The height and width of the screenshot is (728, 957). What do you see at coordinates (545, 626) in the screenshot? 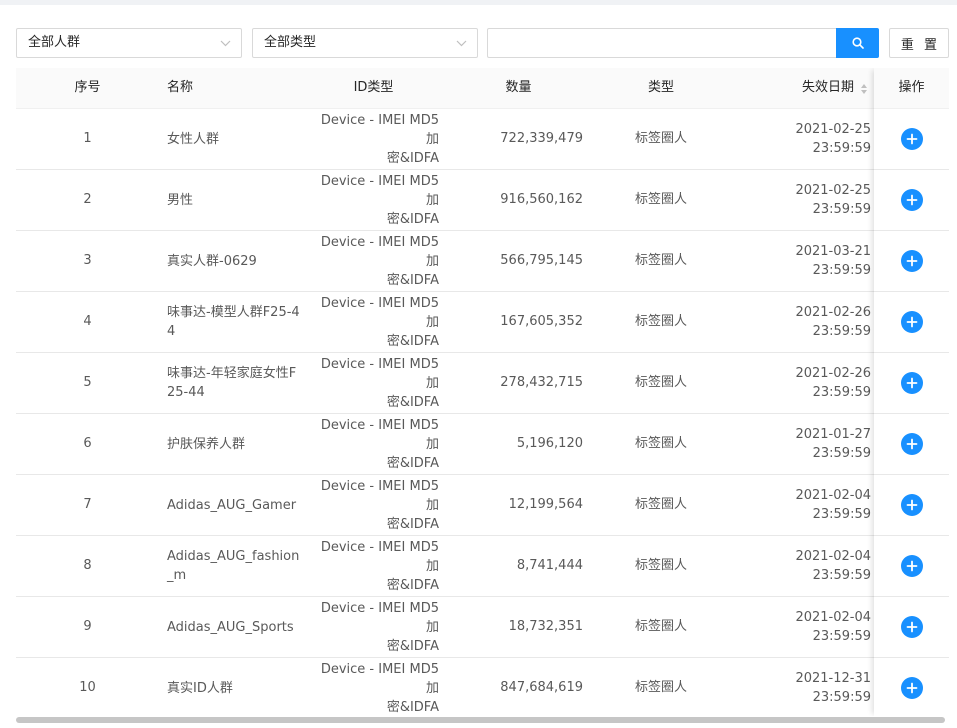
I see `row-count: 18,732,351` at bounding box center [545, 626].